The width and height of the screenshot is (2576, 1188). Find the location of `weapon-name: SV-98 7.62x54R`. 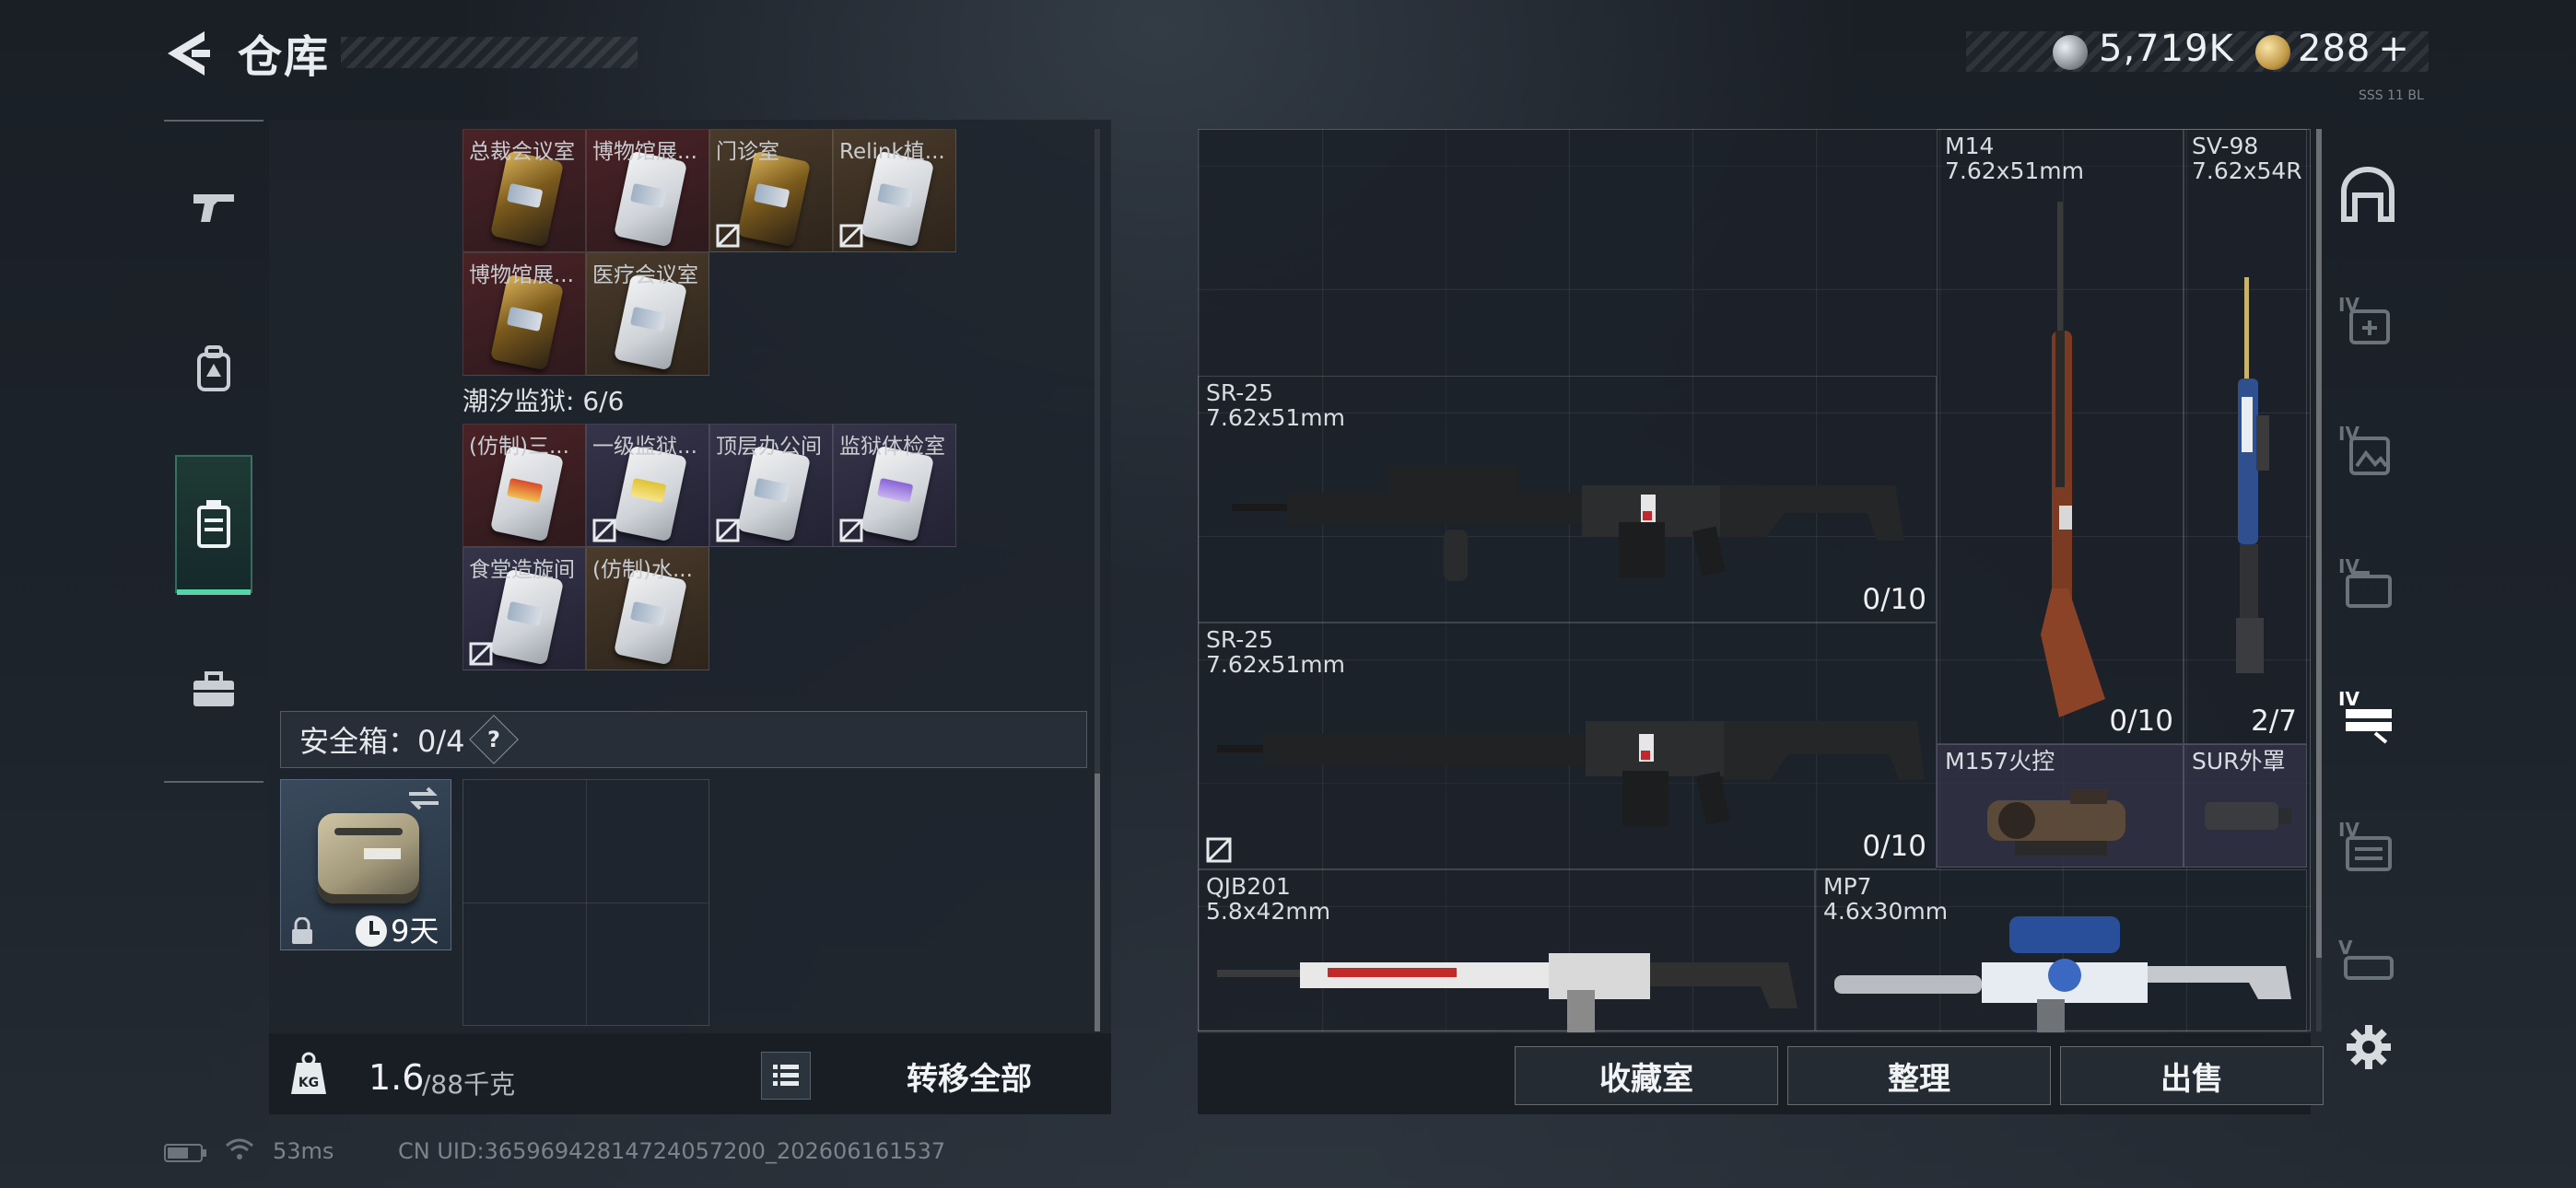

weapon-name: SV-98 7.62x54R is located at coordinates (2247, 158).